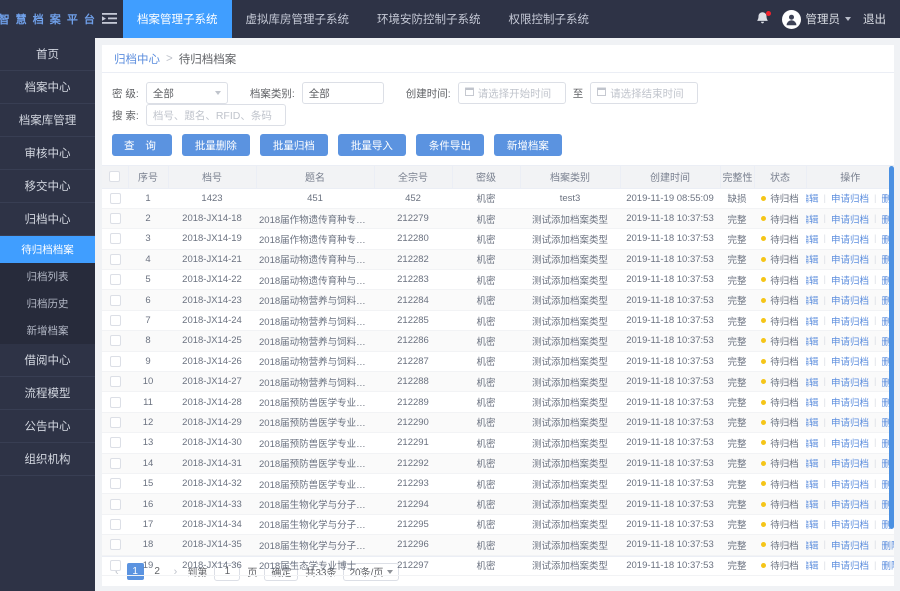  What do you see at coordinates (109, 19) in the screenshot?
I see `menu-fold-icon` at bounding box center [109, 19].